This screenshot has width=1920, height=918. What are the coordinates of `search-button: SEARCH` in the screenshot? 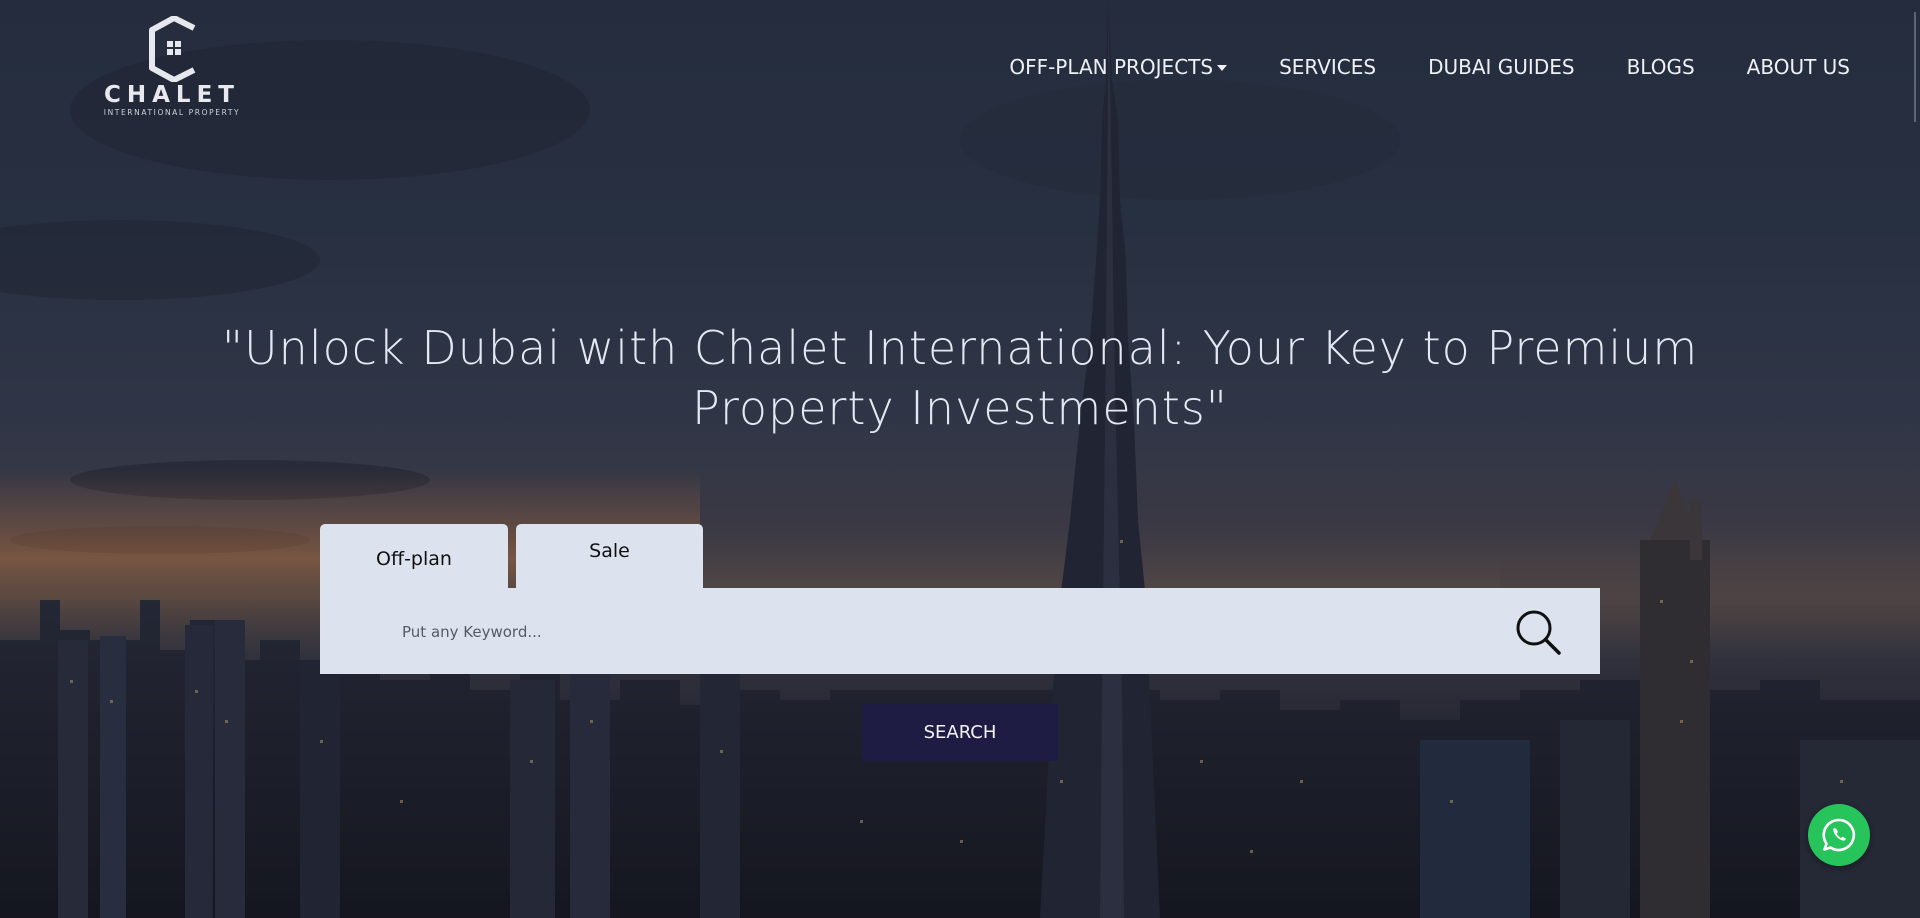 It's located at (960, 732).